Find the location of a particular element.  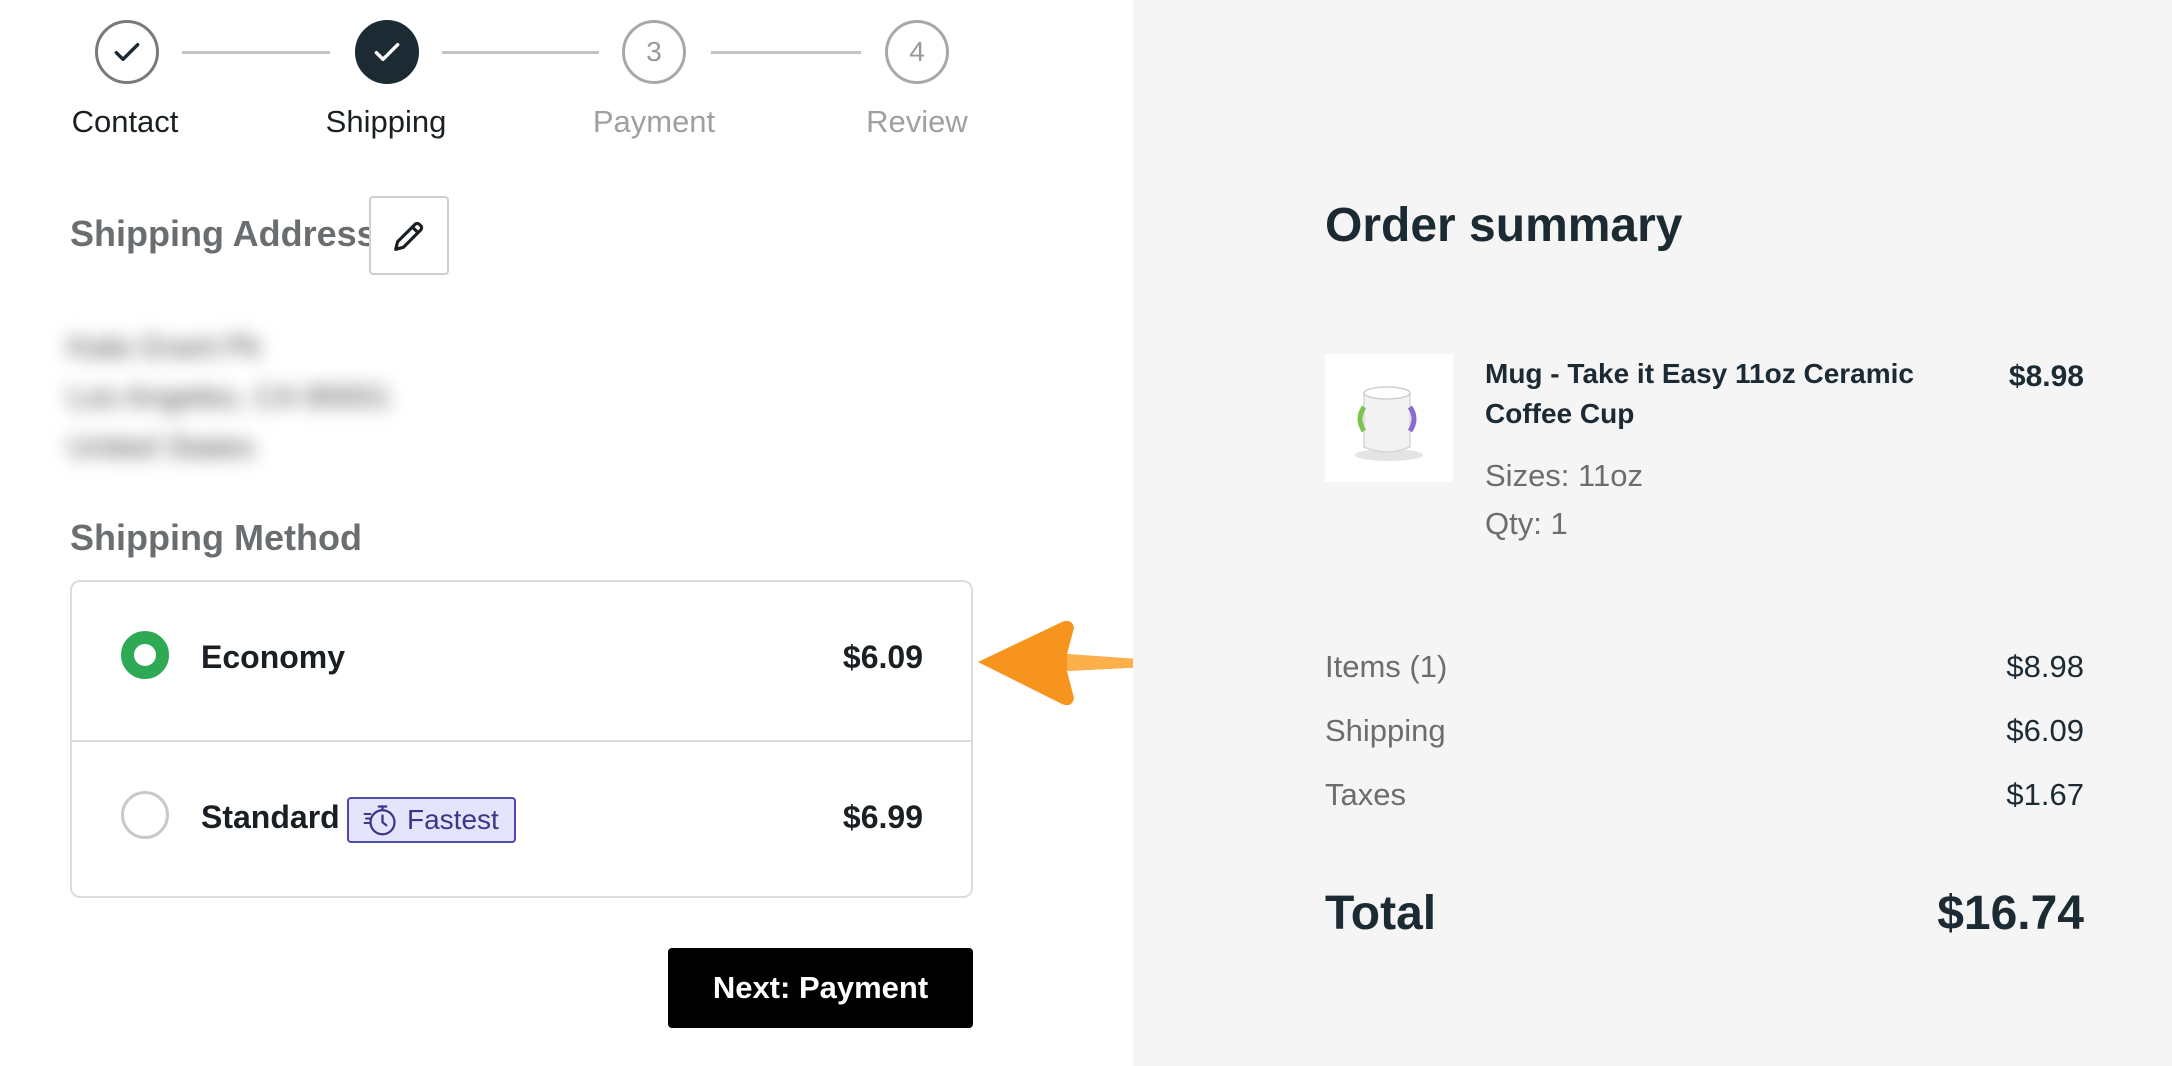

product-thumbnail is located at coordinates (1389, 418).